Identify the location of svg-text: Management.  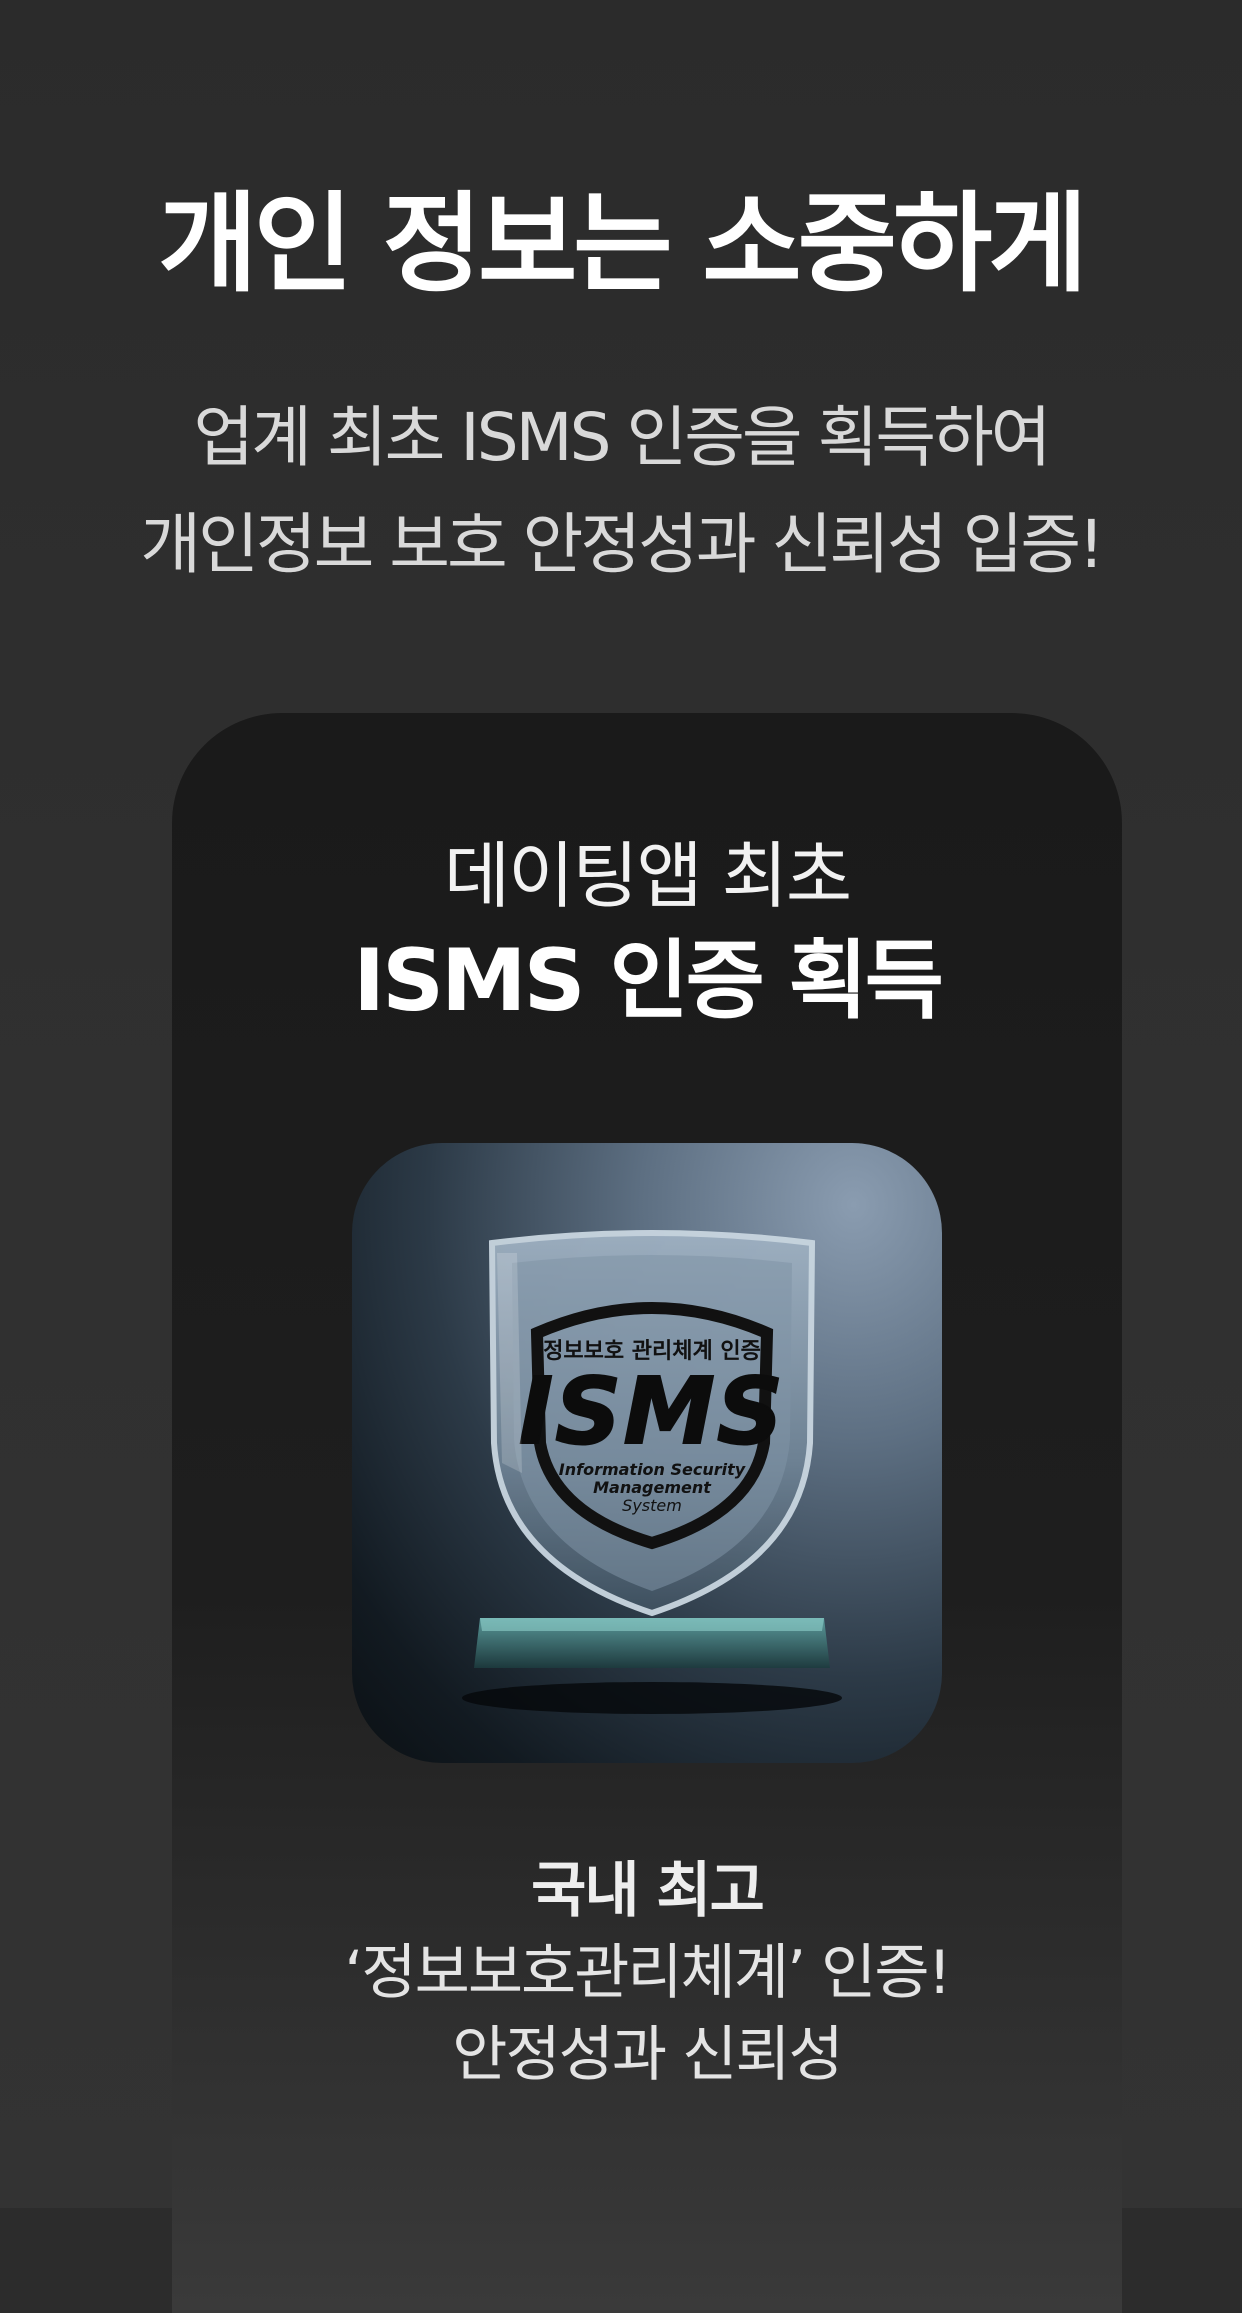
(652, 1487).